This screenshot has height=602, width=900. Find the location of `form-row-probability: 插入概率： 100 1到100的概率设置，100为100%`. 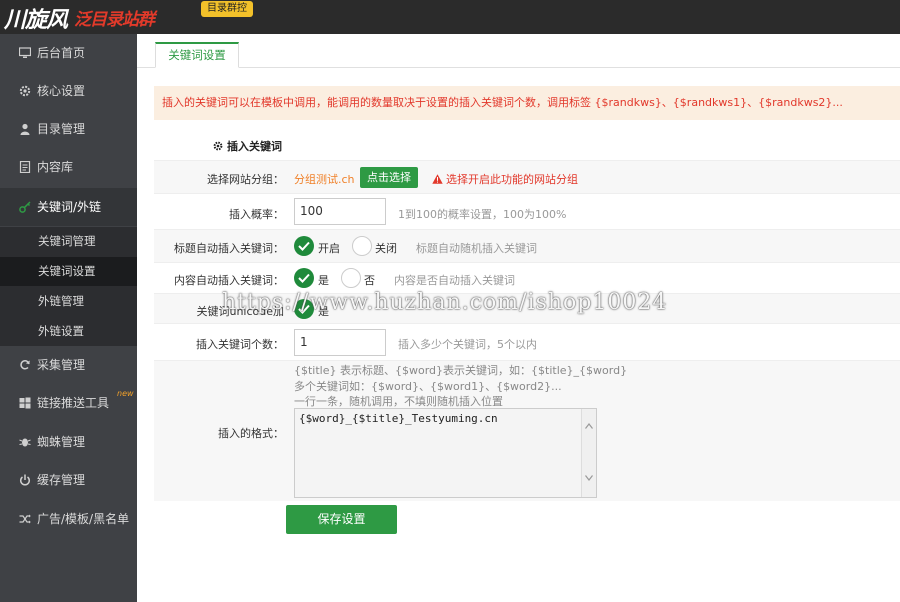

form-row-probability: 插入概率： 100 1到100的概率设置，100为100% is located at coordinates (527, 211).